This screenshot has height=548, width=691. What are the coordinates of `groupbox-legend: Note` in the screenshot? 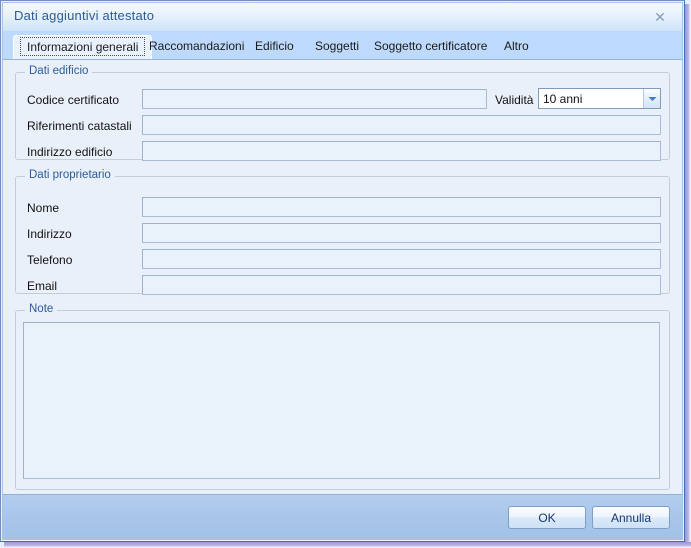 It's located at (41, 309).